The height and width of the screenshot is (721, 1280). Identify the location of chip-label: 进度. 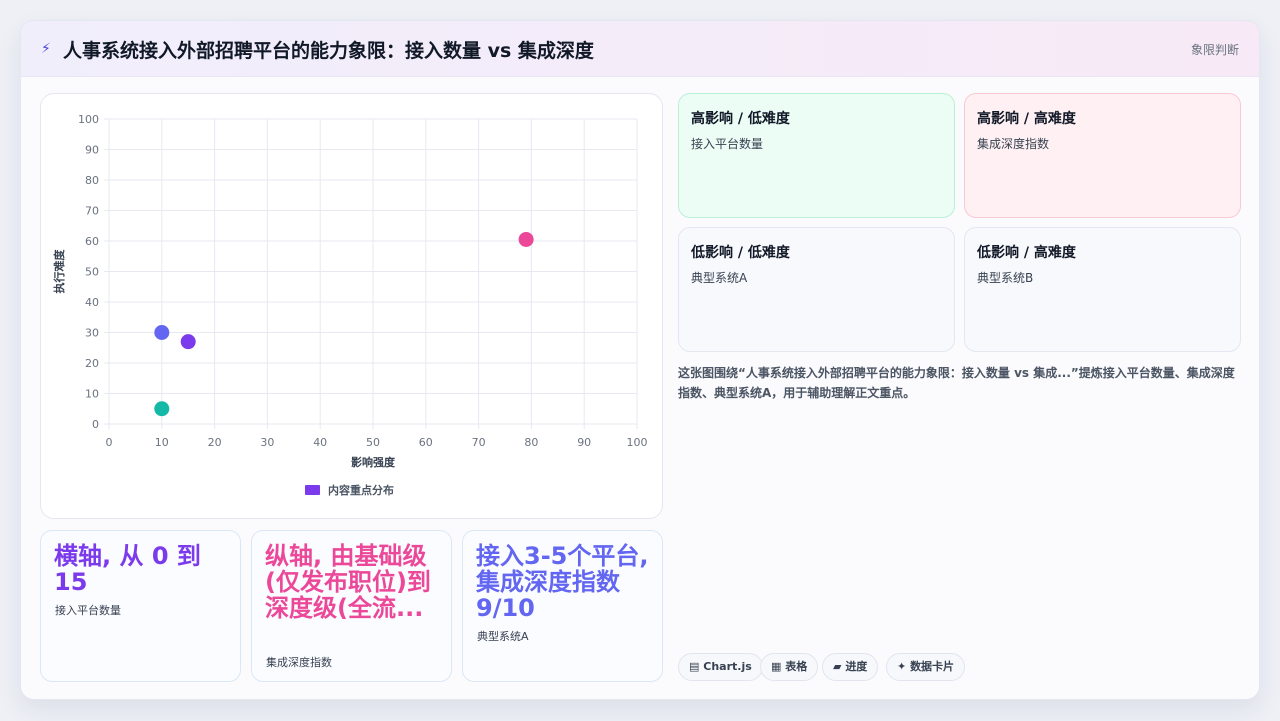
(856, 666).